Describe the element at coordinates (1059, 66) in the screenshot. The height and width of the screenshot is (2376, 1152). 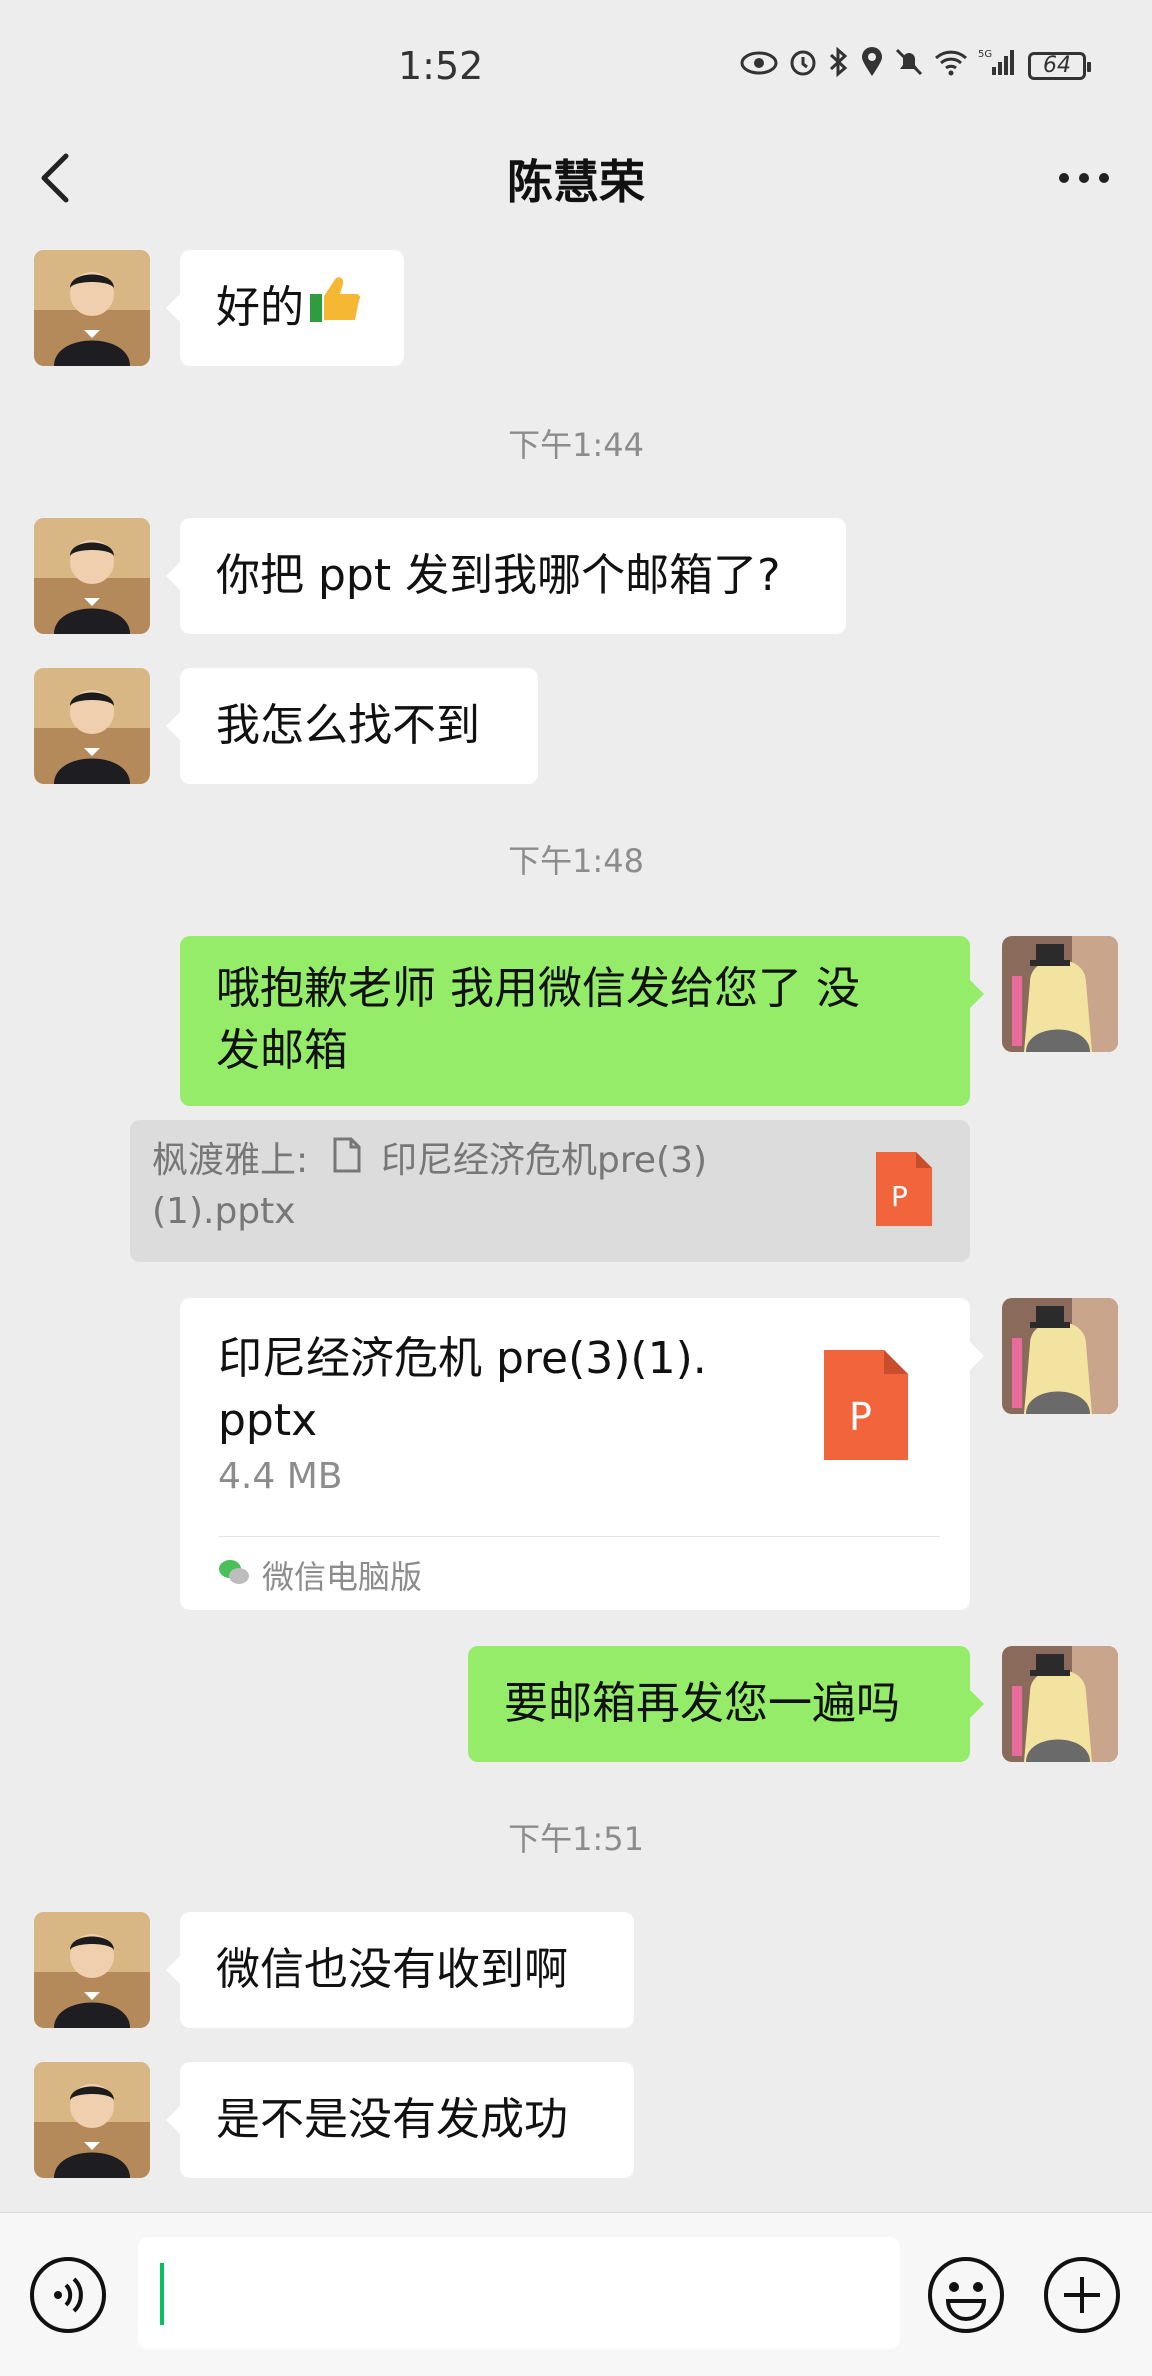
I see `battery-indicator: 64` at that location.